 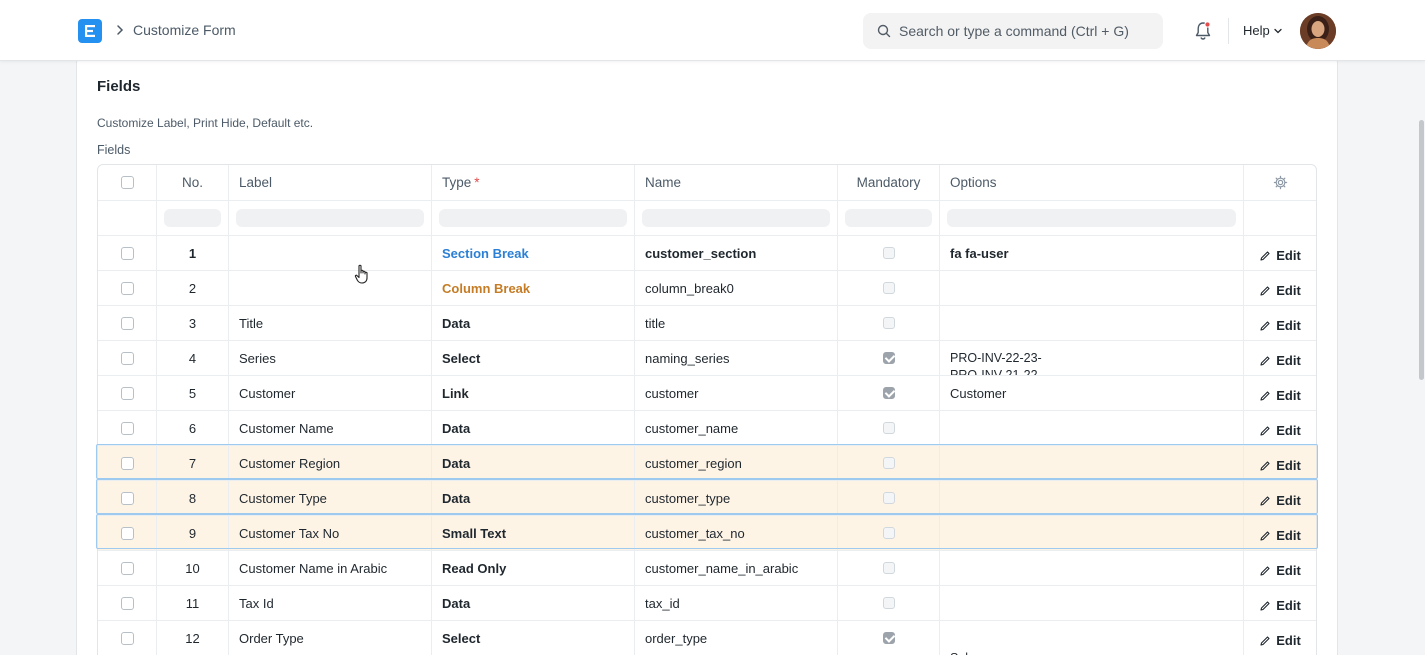 I want to click on filter-no, so click(x=193, y=218).